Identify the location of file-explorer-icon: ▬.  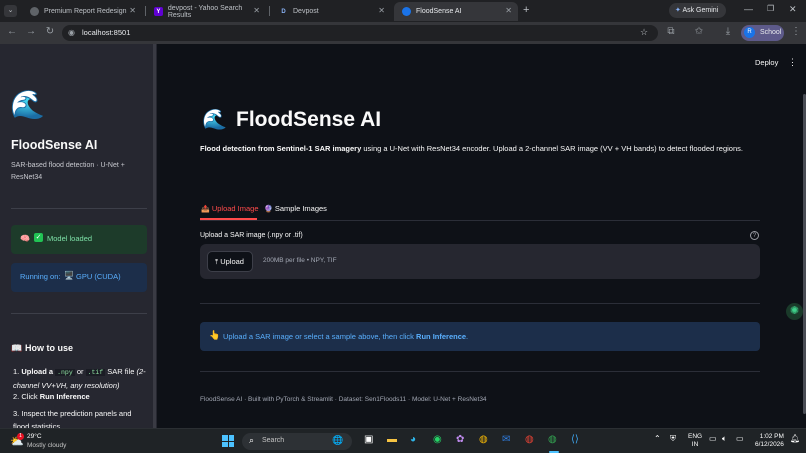
(392, 439).